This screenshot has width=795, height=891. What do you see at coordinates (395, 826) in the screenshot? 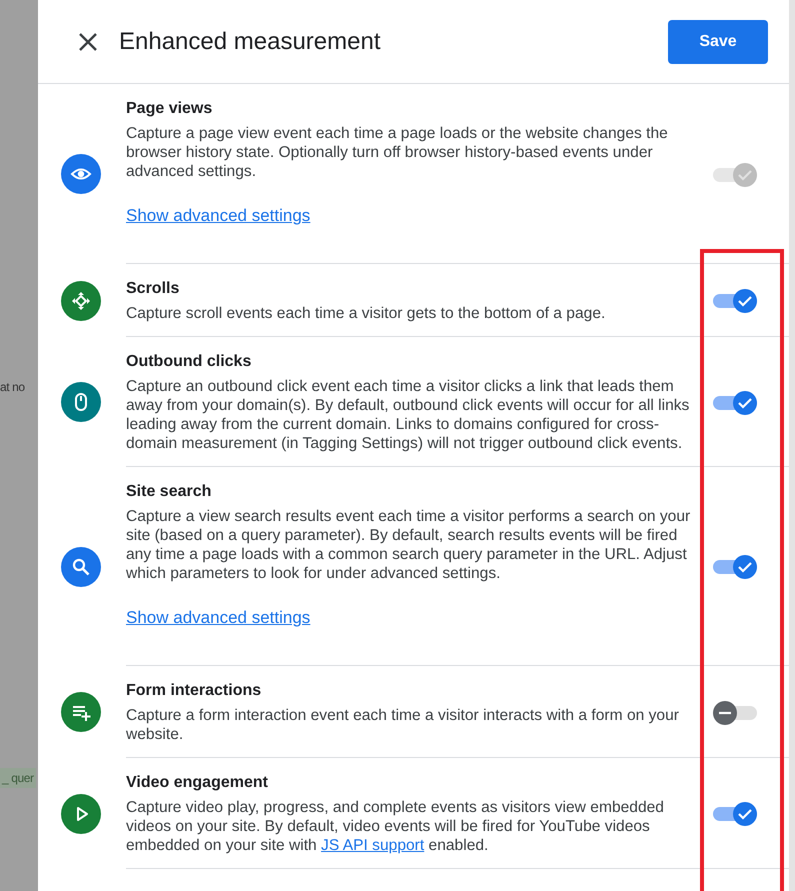
I see `setting-description: Capture video play, progress, and complete events as visitors view embedded videos on your site. By default, video events will be fired for YouTube videos embedded on your site with JS API support enabled.` at bounding box center [395, 826].